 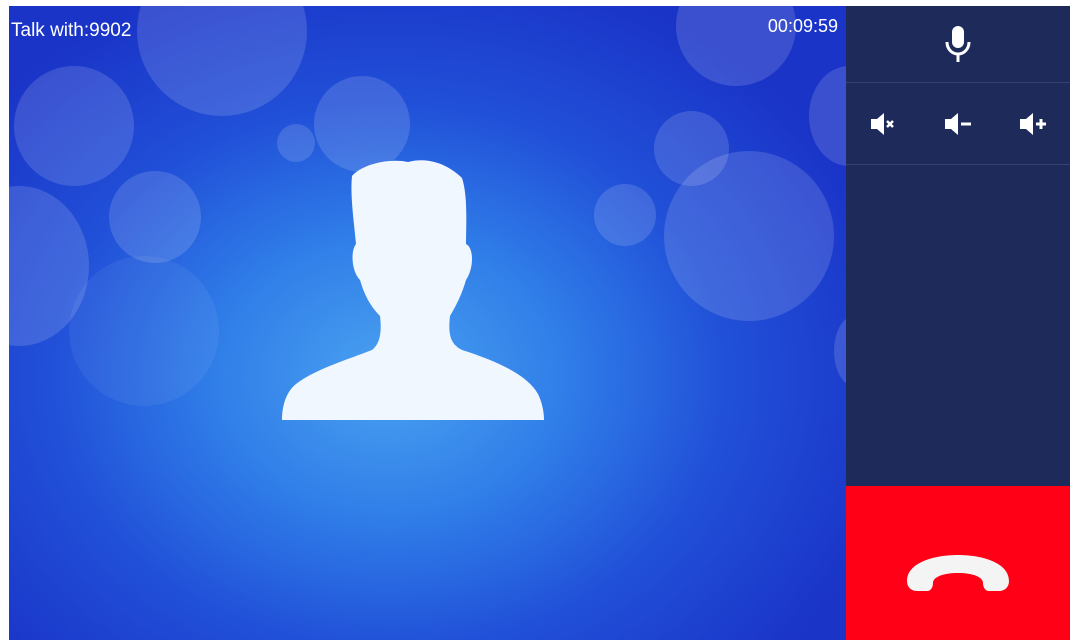 I want to click on volume-up-icon, so click(x=1032, y=124).